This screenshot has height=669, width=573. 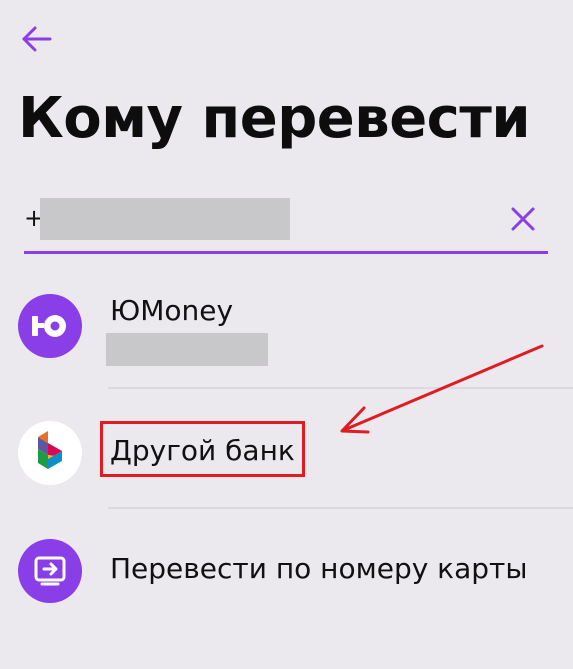 I want to click on recipient-label: Перевести по номеру карты, so click(x=319, y=568).